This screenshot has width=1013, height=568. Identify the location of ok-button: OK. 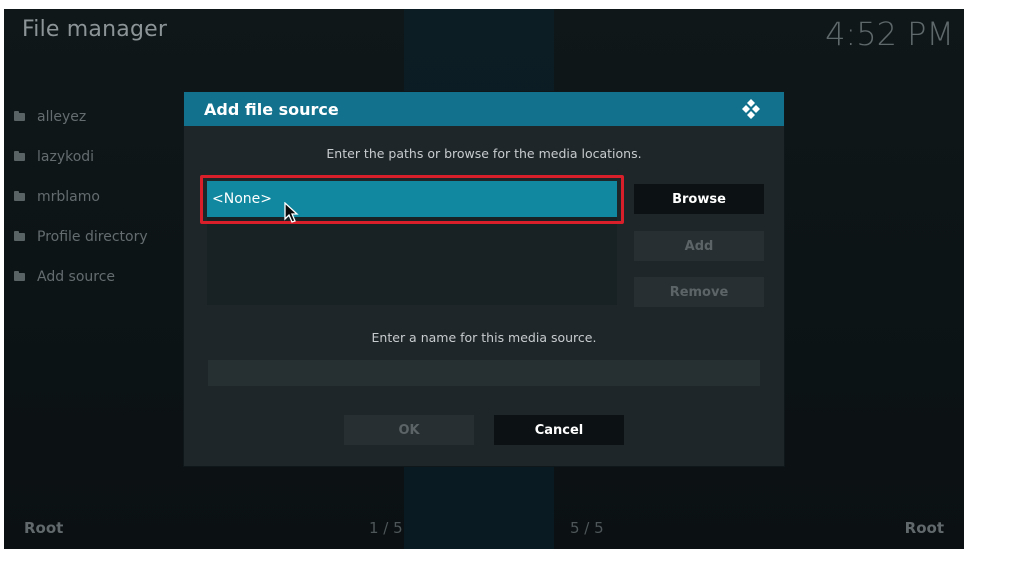
(409, 430).